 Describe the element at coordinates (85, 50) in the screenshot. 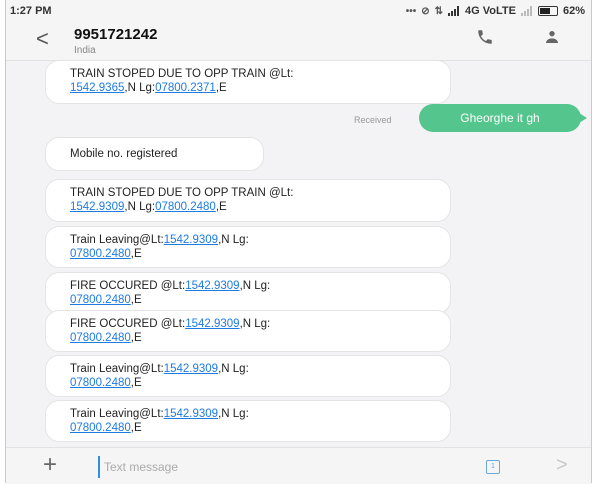

I see `contact-country: India` at that location.